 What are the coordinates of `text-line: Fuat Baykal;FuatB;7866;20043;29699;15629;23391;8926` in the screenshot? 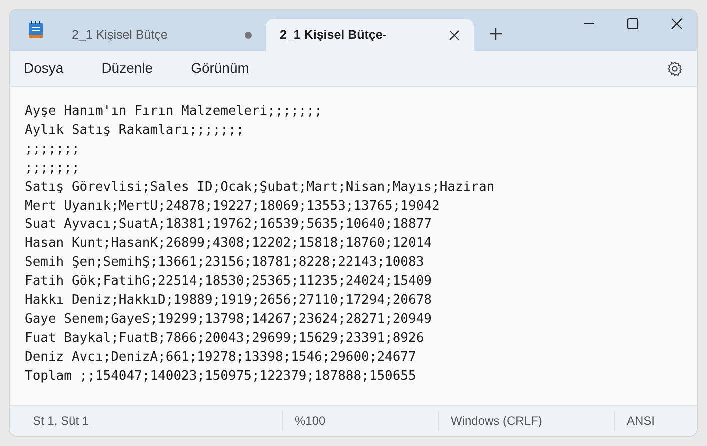 It's located at (225, 339).